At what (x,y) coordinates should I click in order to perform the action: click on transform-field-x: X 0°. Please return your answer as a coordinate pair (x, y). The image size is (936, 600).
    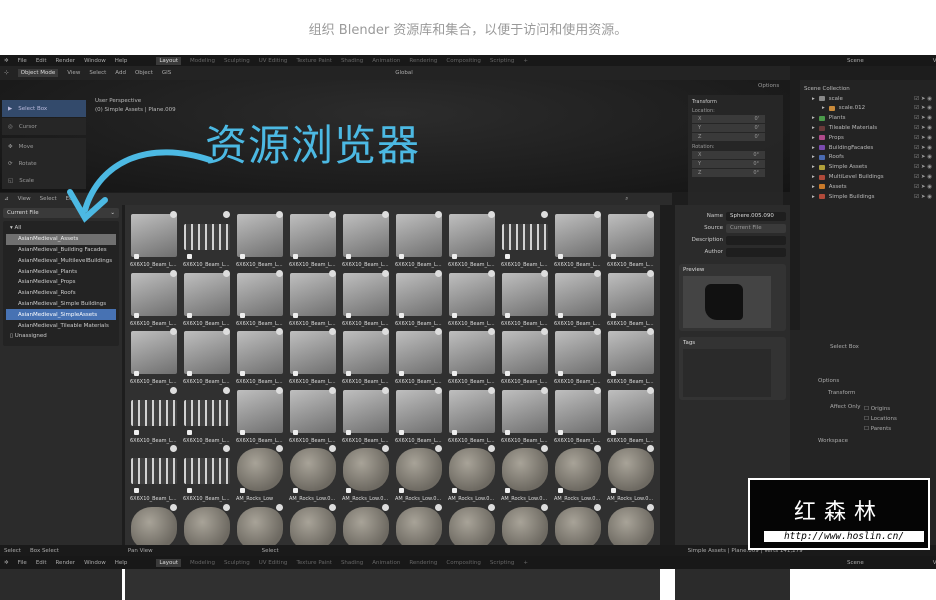
    Looking at the image, I should click on (728, 155).